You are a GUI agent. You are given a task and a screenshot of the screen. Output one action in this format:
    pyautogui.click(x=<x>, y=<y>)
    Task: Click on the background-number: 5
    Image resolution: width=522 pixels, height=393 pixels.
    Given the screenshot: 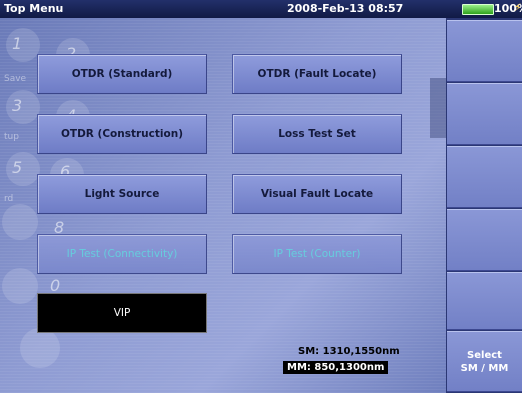 What is the action you would take?
    pyautogui.click(x=17, y=167)
    